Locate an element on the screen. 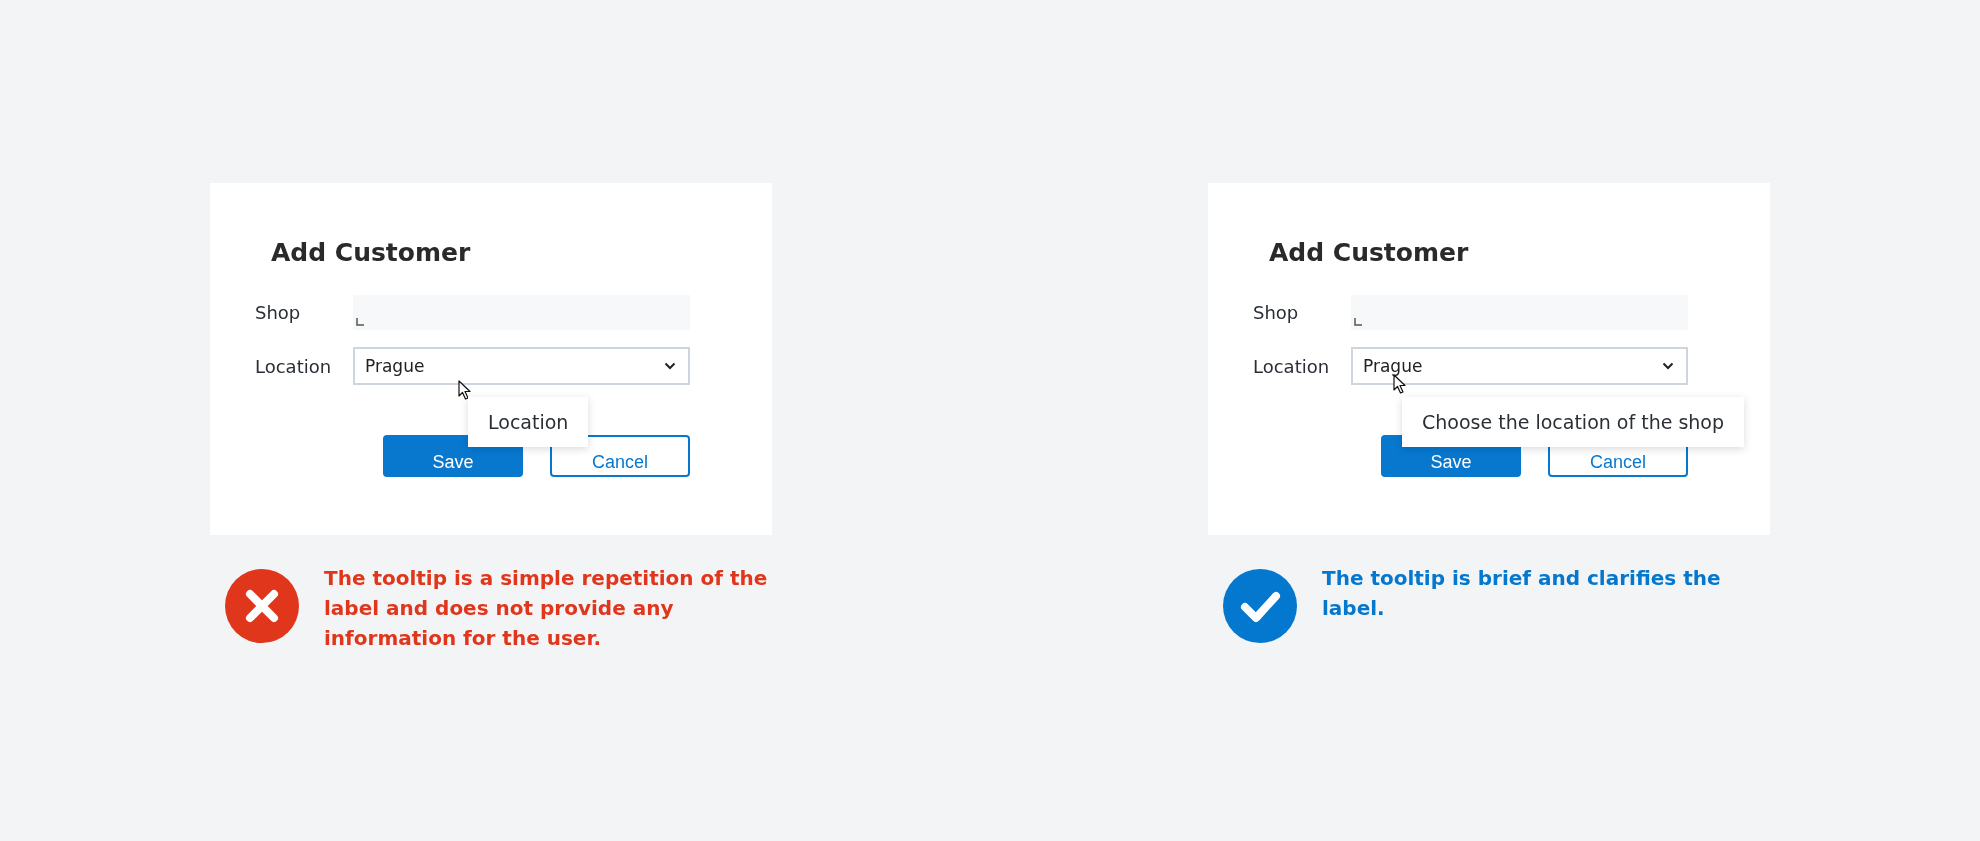 Image resolution: width=1980 pixels, height=841 pixels. cancel-button: Cancel is located at coordinates (620, 456).